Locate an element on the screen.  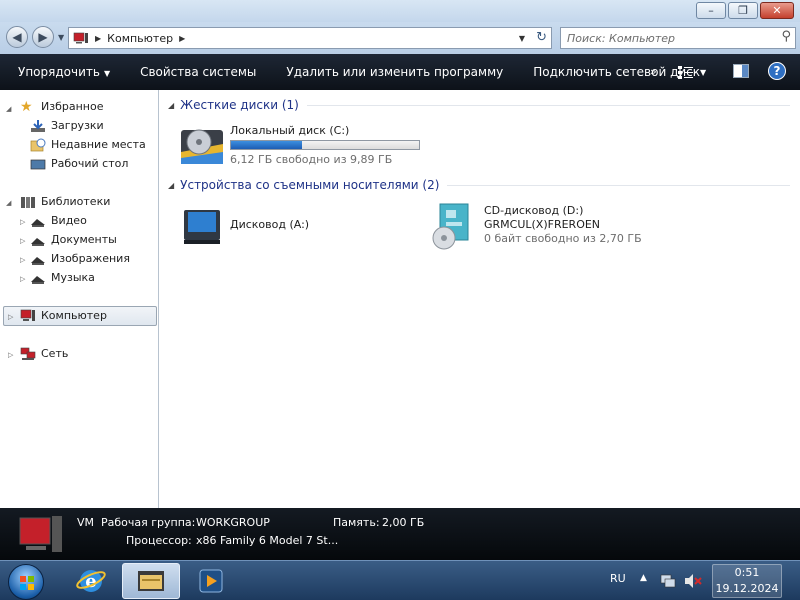
memory-label: Память: is located at coordinates (356, 522).